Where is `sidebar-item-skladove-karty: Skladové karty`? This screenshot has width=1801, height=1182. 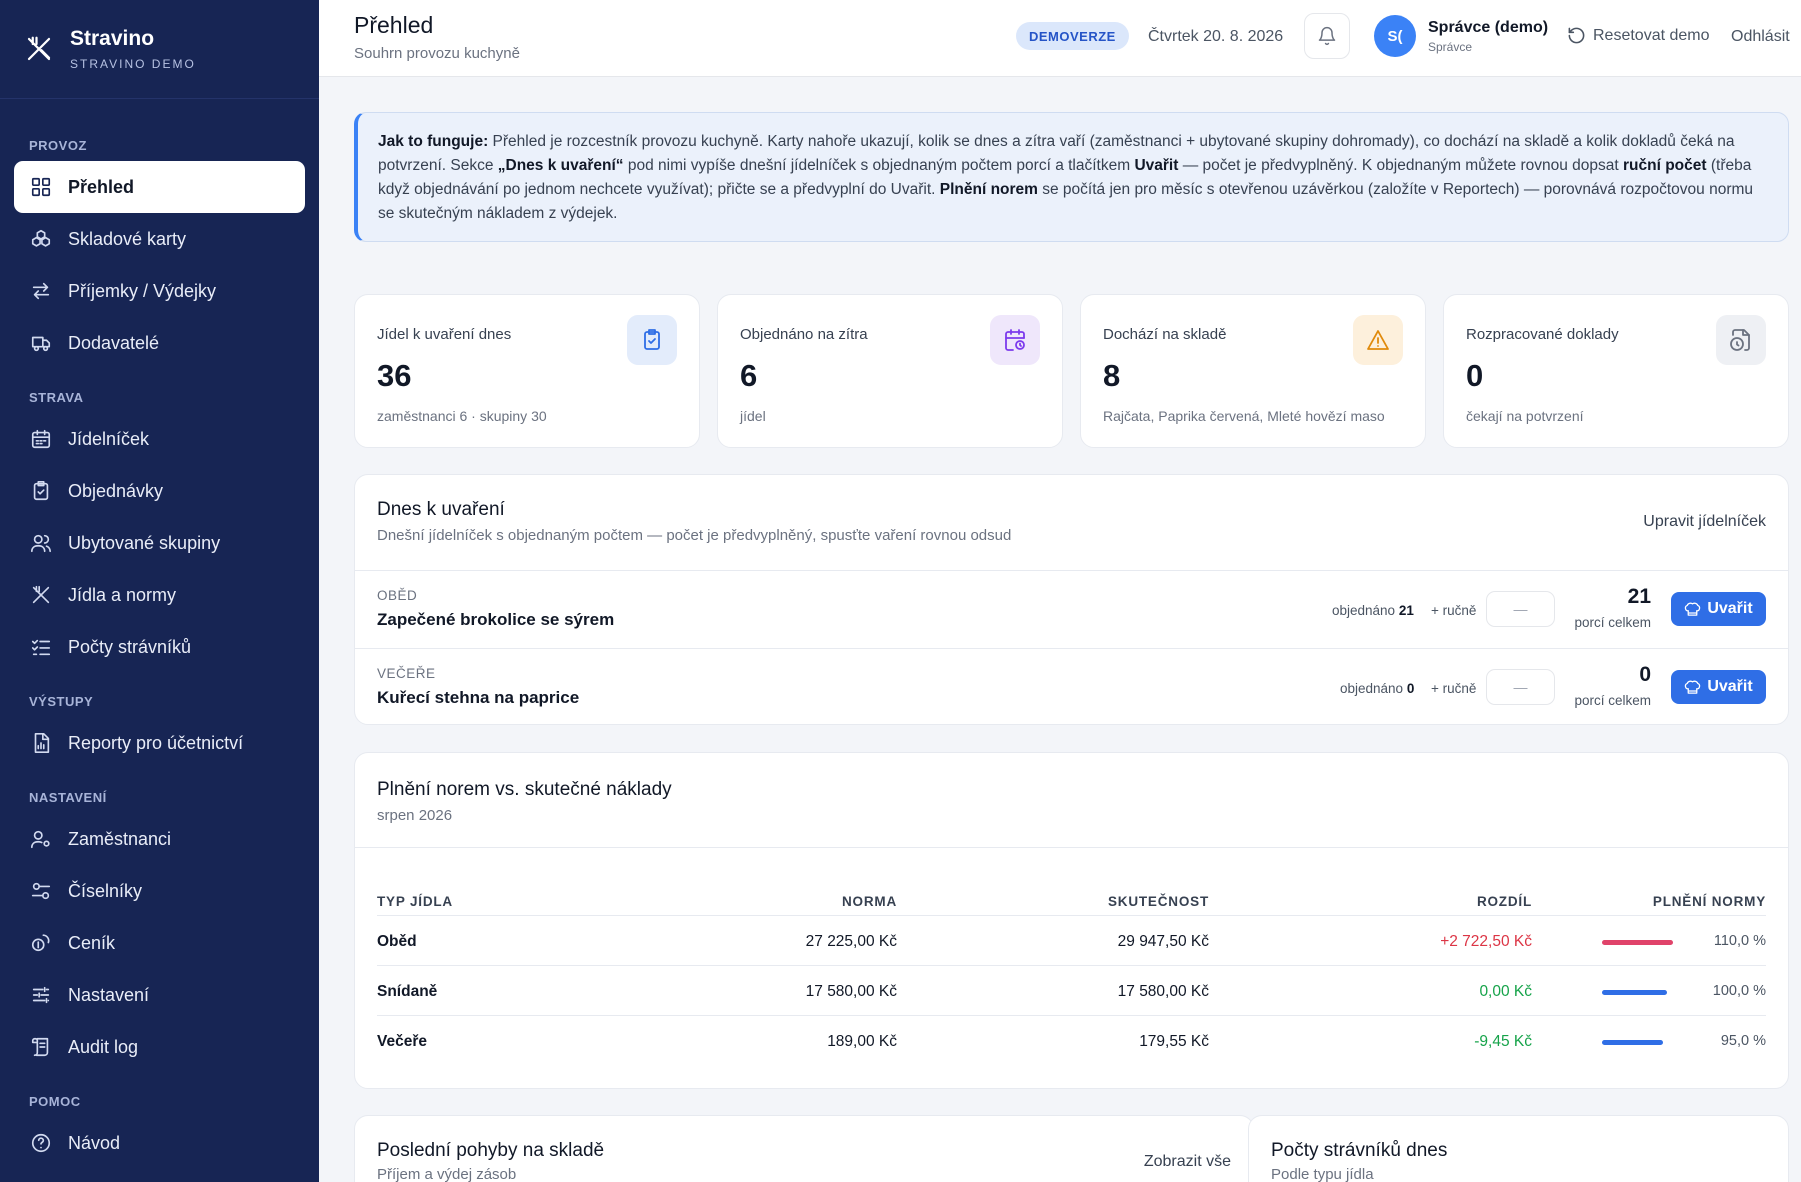 sidebar-item-skladove-karty: Skladové karty is located at coordinates (159, 239).